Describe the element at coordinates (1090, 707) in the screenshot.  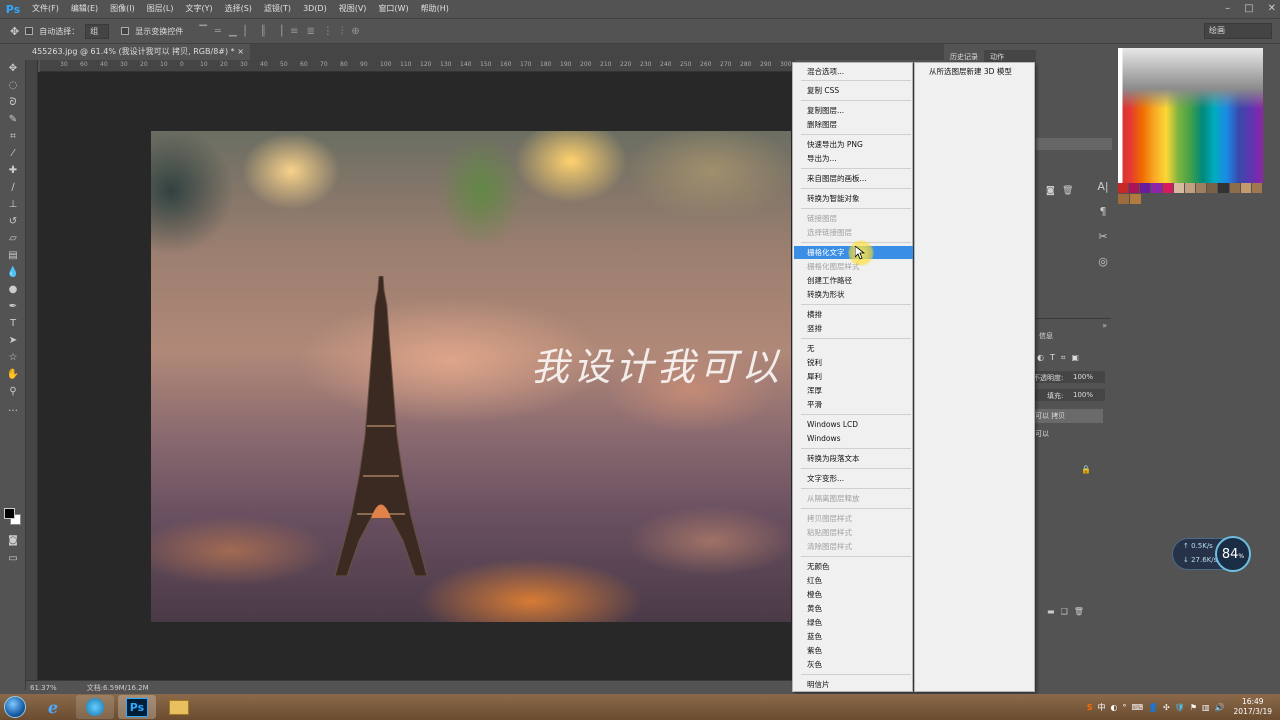
I see `sogou-icon: S` at that location.